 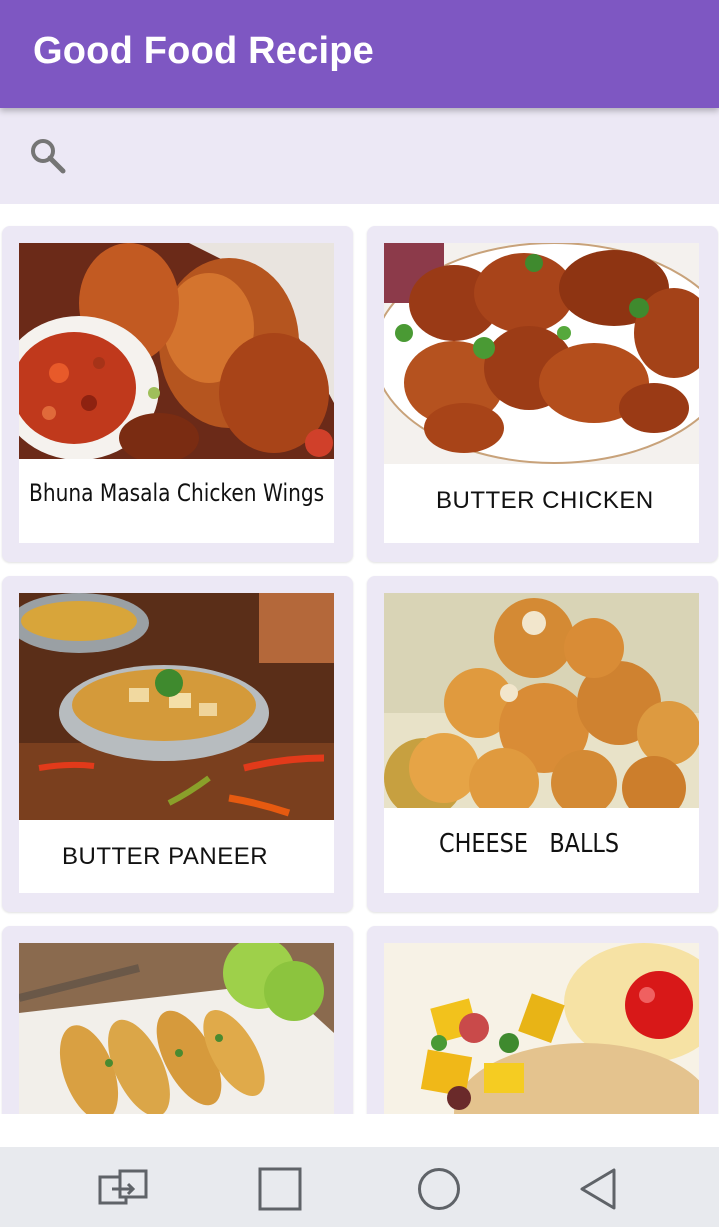 I want to click on recipe-title: CHEESE BALLS, so click(x=529, y=844).